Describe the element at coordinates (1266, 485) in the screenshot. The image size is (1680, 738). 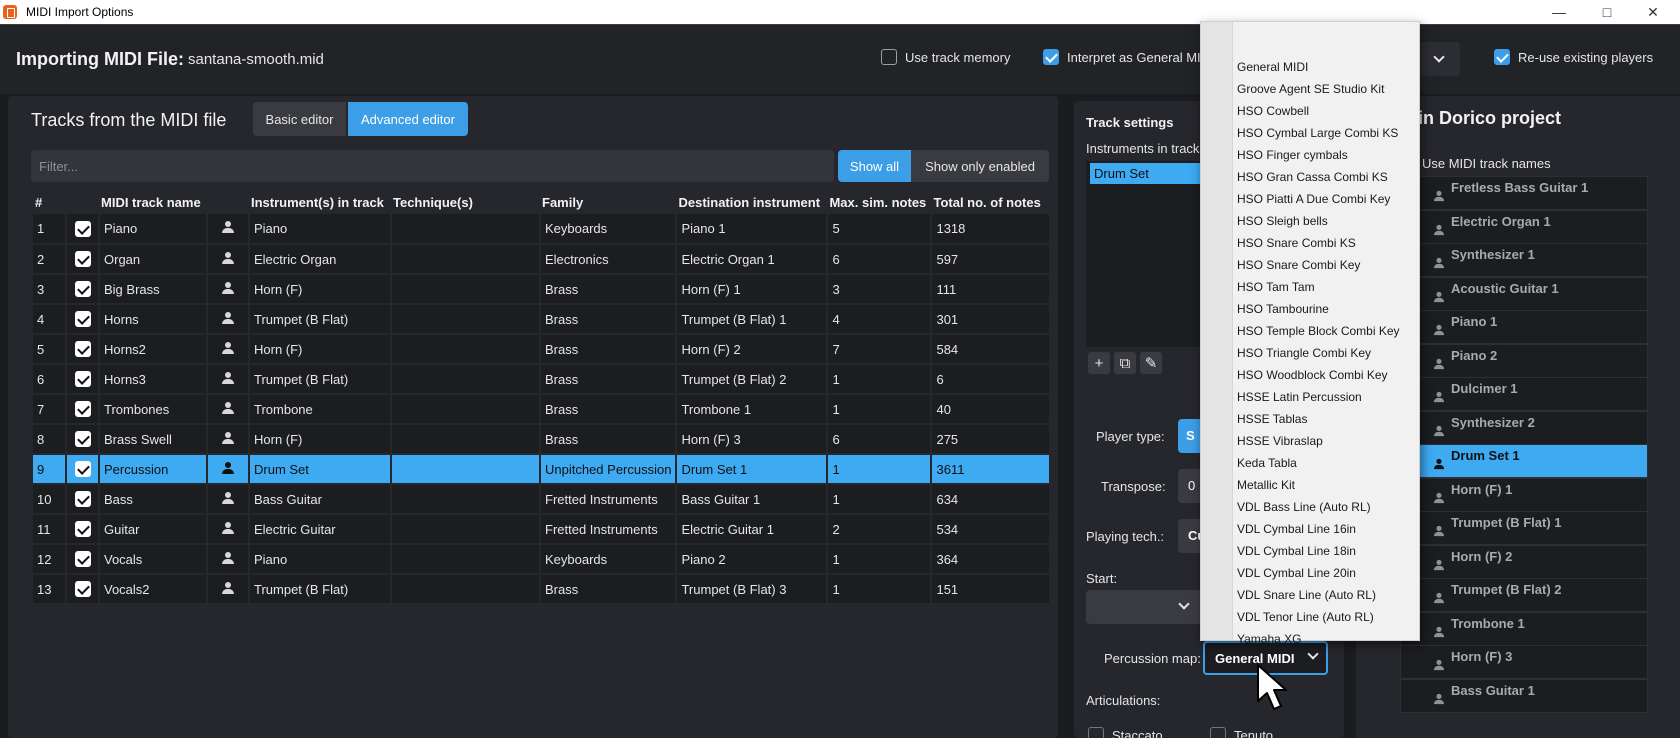
I see `dropdown-option: Metallic Kit` at that location.